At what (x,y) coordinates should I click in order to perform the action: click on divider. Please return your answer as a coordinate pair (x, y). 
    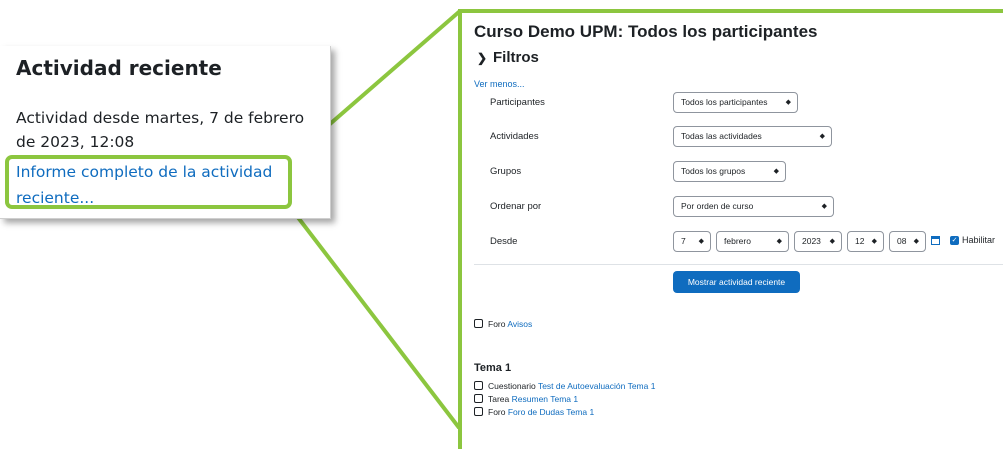
    Looking at the image, I should click on (738, 264).